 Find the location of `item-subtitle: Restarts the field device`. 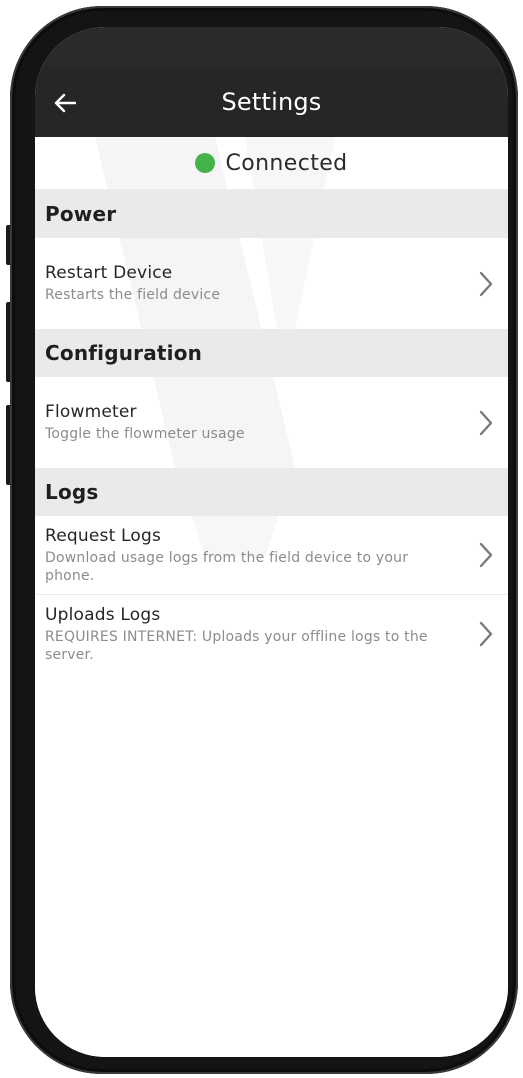

item-subtitle: Restarts the field device is located at coordinates (133, 295).